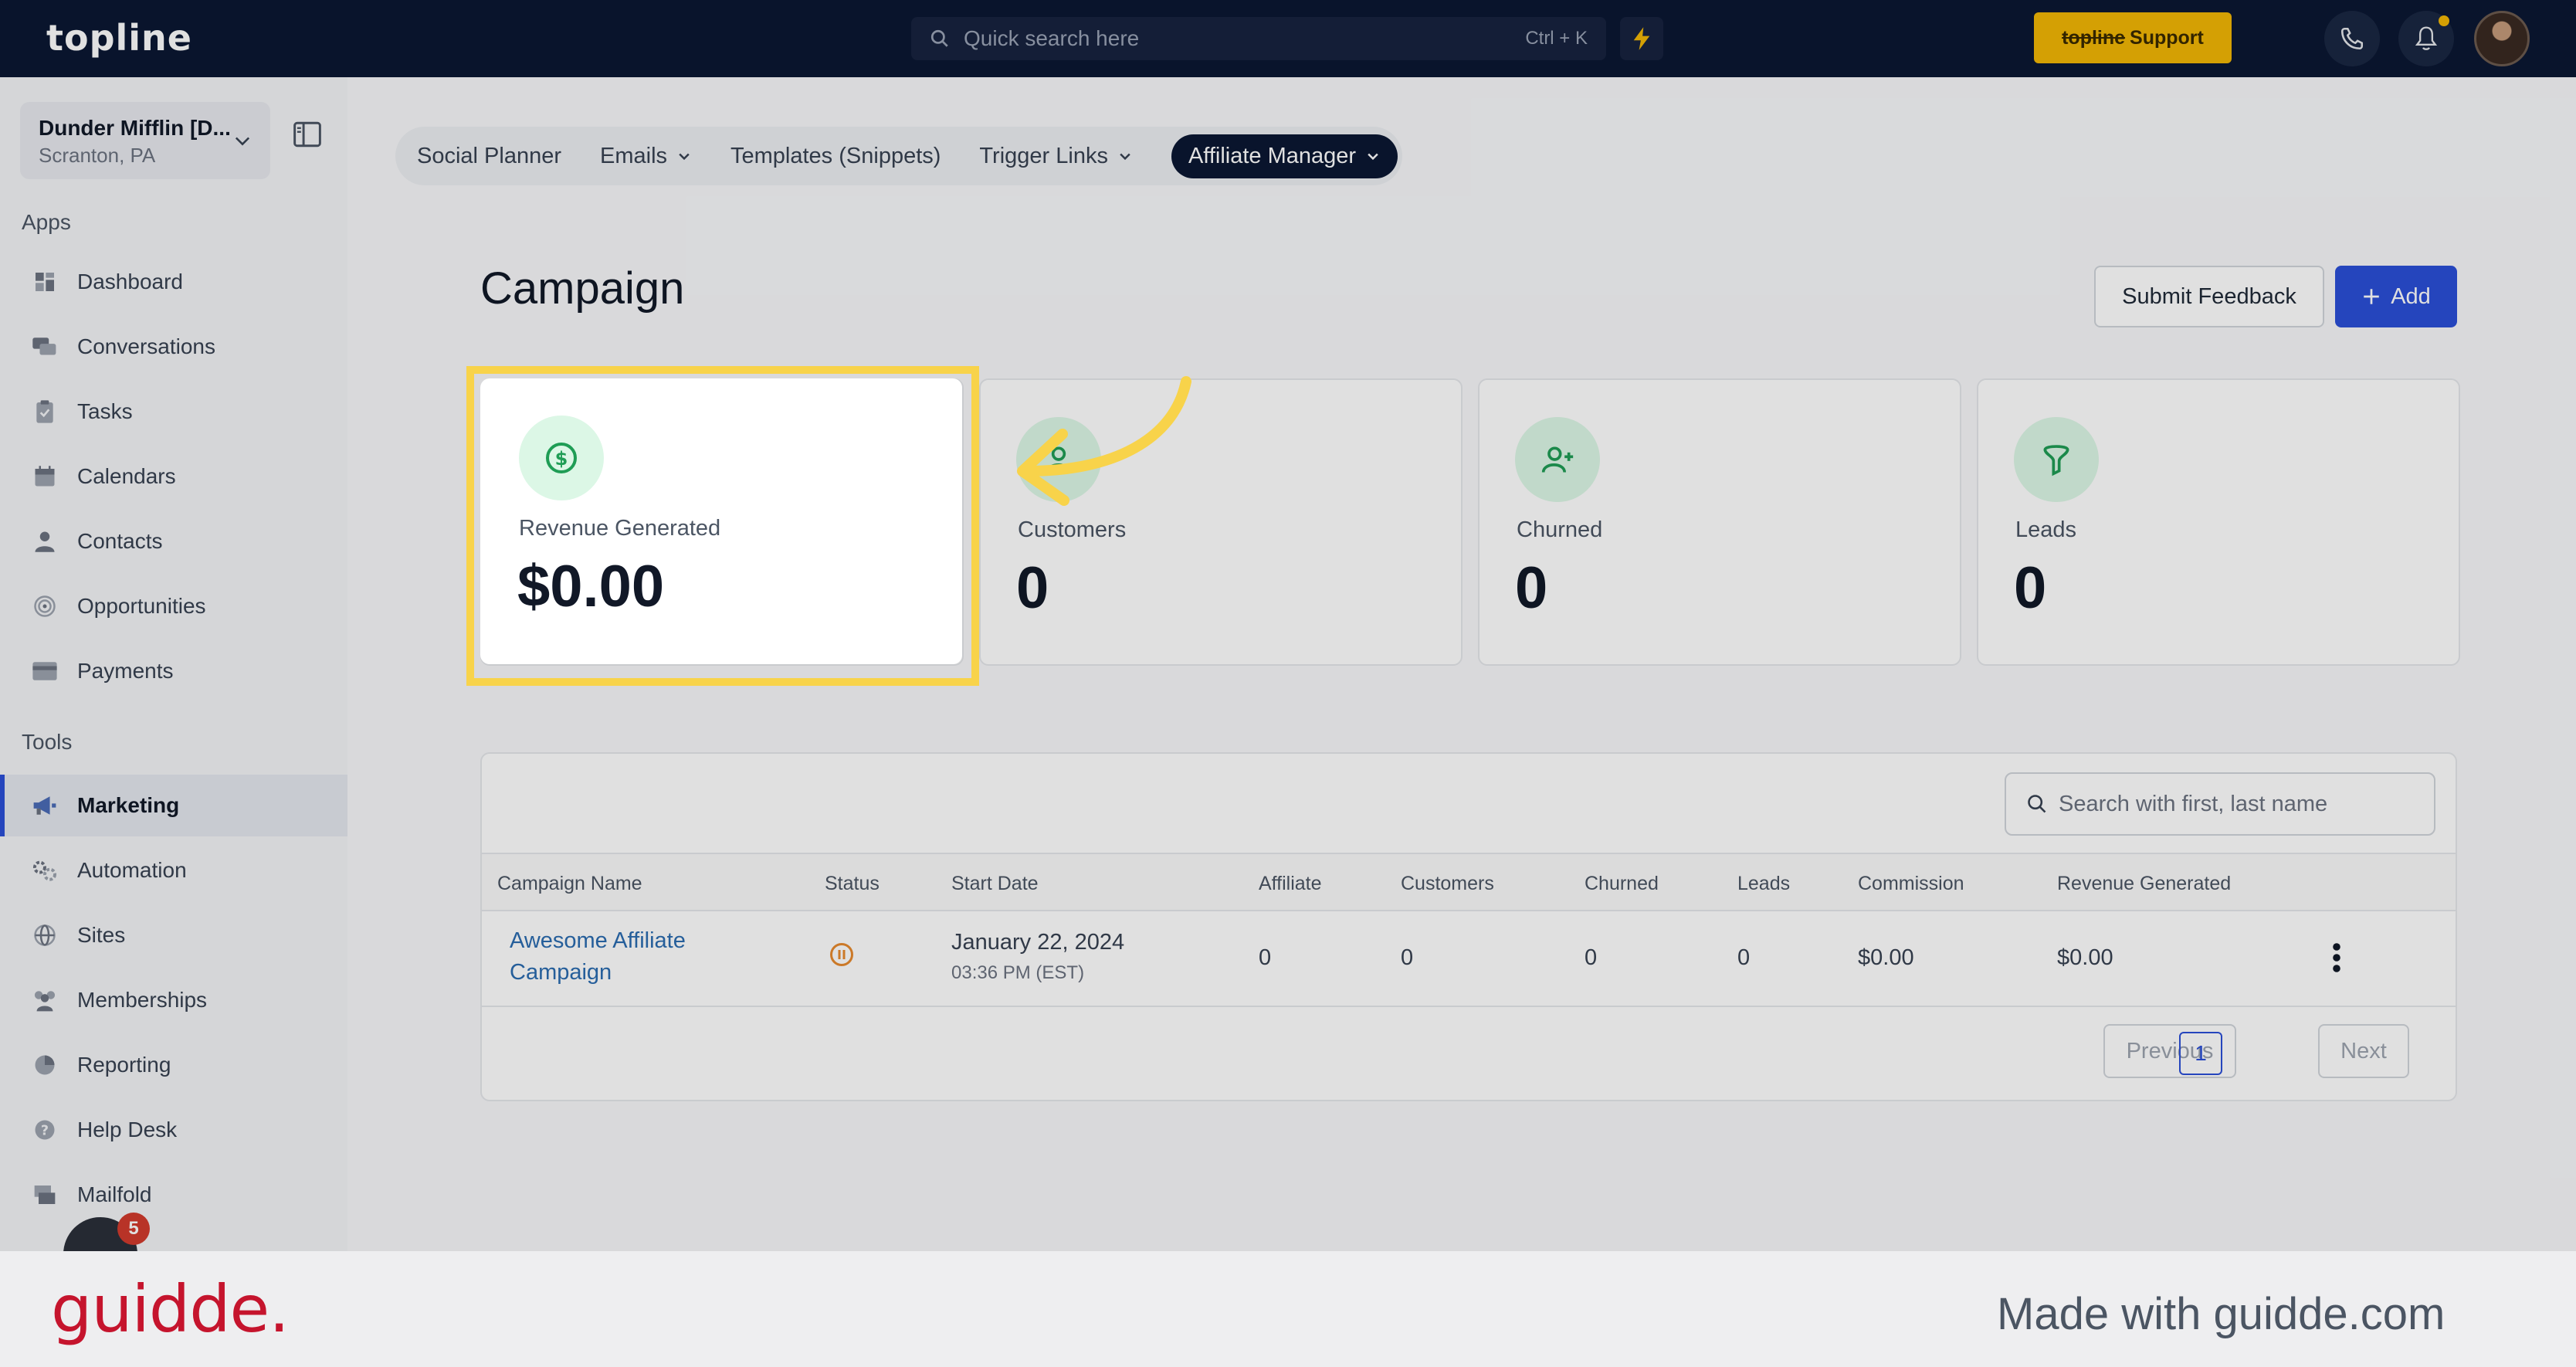 This screenshot has height=1367, width=2576. What do you see at coordinates (130, 281) in the screenshot?
I see `sidebar-item-label: Dashboard` at bounding box center [130, 281].